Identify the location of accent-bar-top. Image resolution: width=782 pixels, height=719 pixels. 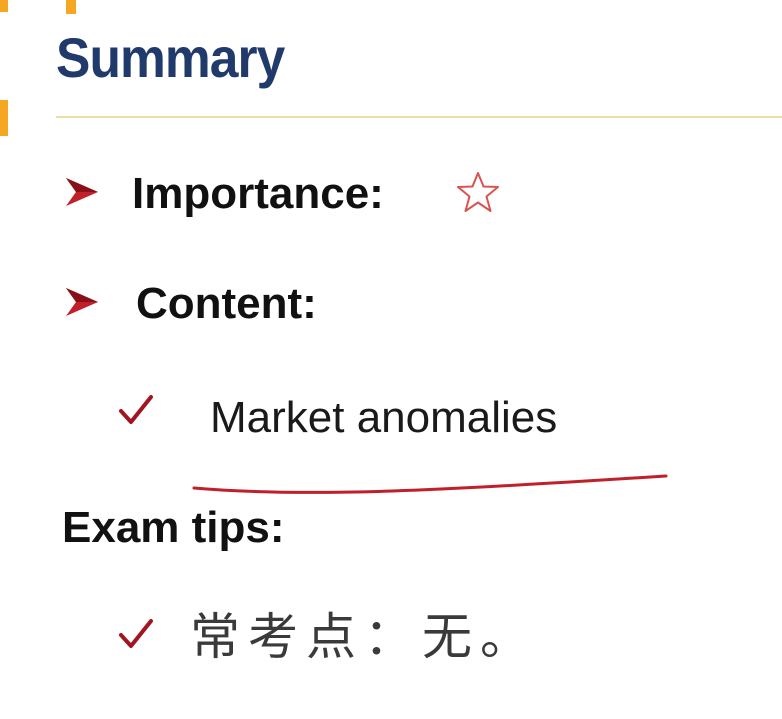
(4, 6).